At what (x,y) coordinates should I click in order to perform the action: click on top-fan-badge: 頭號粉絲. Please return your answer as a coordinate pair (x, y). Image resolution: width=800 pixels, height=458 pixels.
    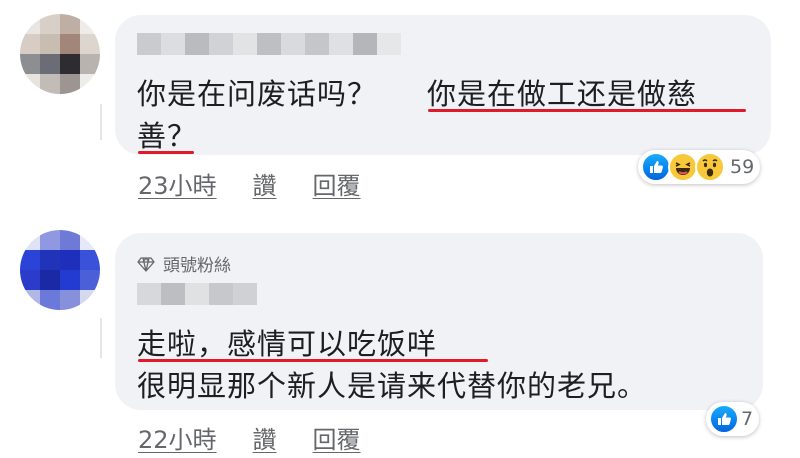
    Looking at the image, I should click on (184, 263).